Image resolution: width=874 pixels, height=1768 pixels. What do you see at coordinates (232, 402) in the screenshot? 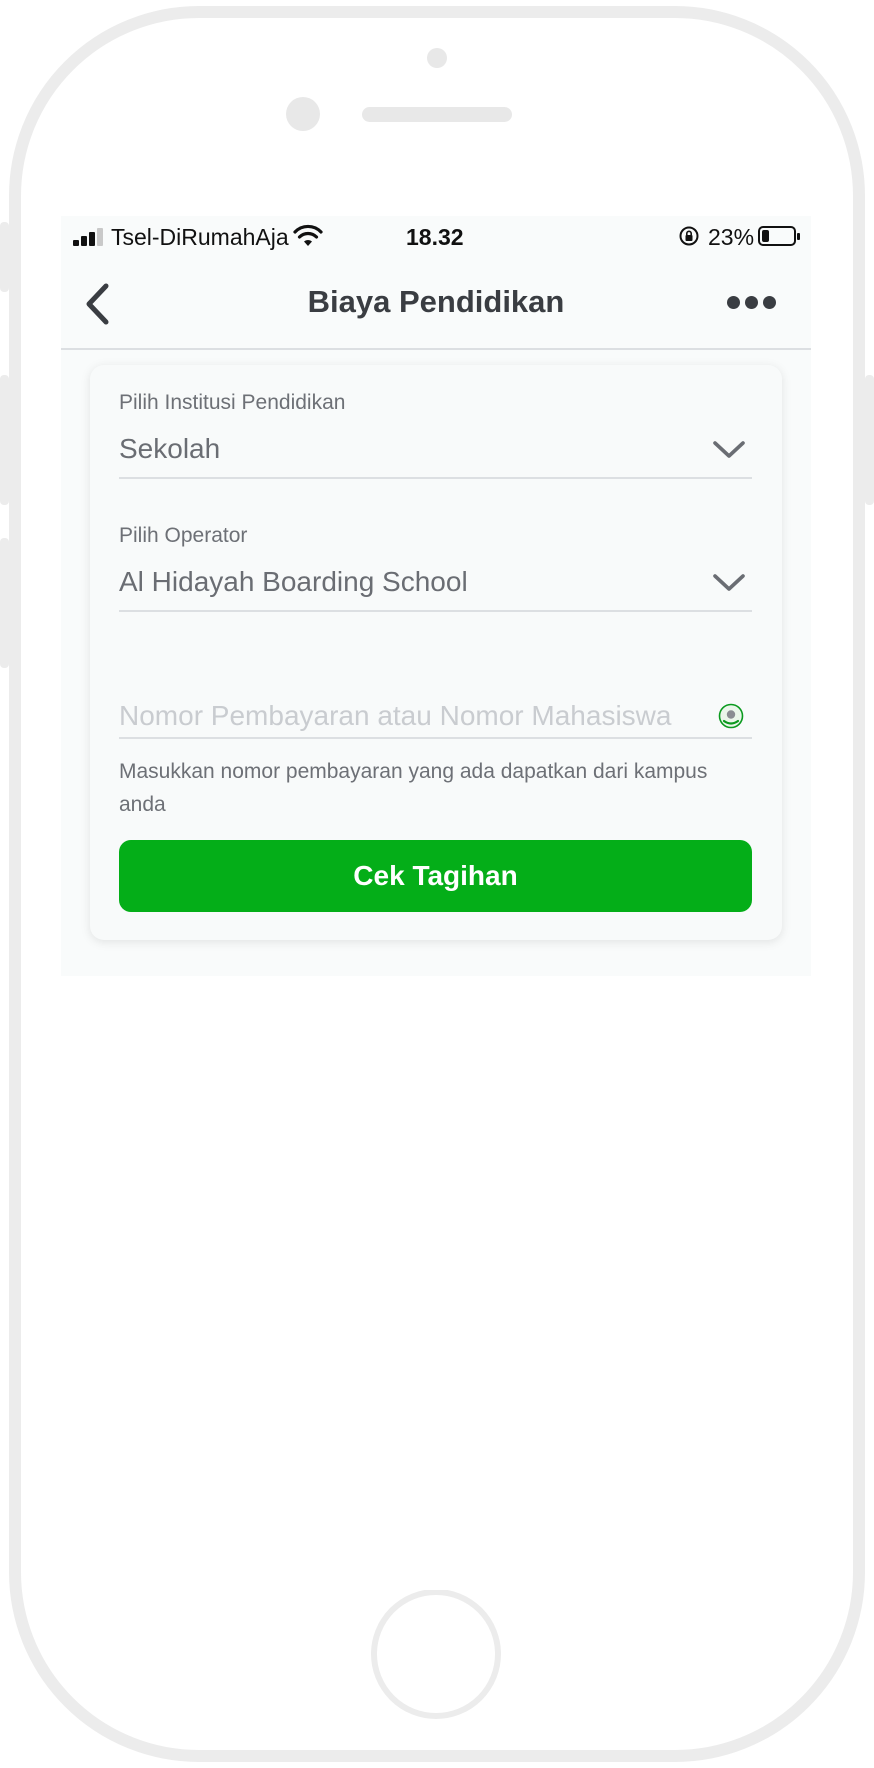
I see `institution-label: Pilih Institusi Pendidikan` at bounding box center [232, 402].